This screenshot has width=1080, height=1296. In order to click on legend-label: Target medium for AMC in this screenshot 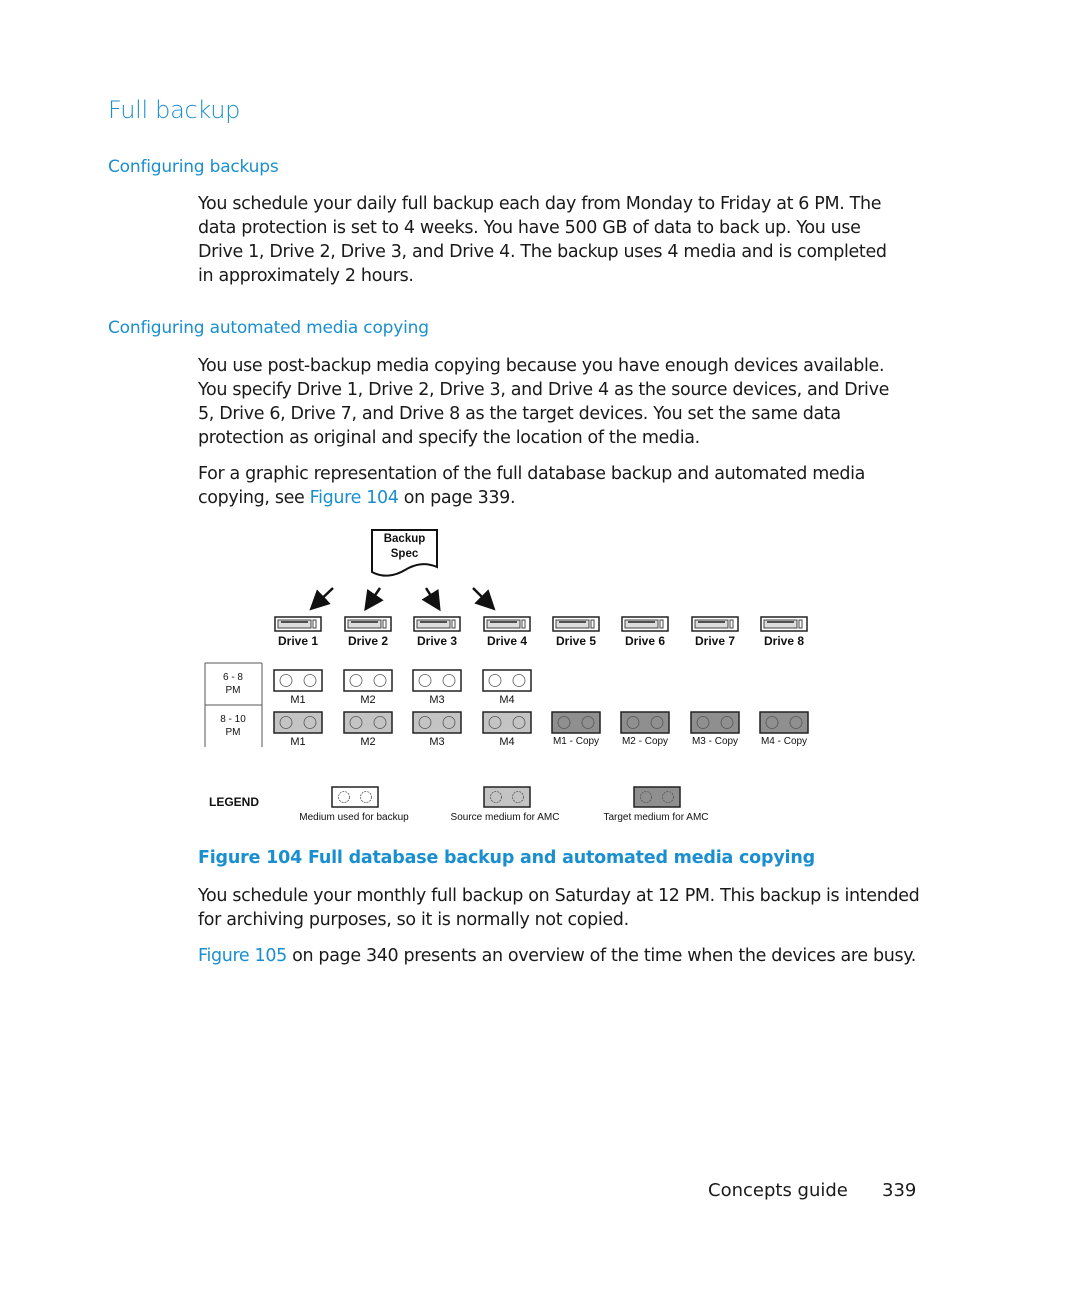, I will do `click(656, 817)`.